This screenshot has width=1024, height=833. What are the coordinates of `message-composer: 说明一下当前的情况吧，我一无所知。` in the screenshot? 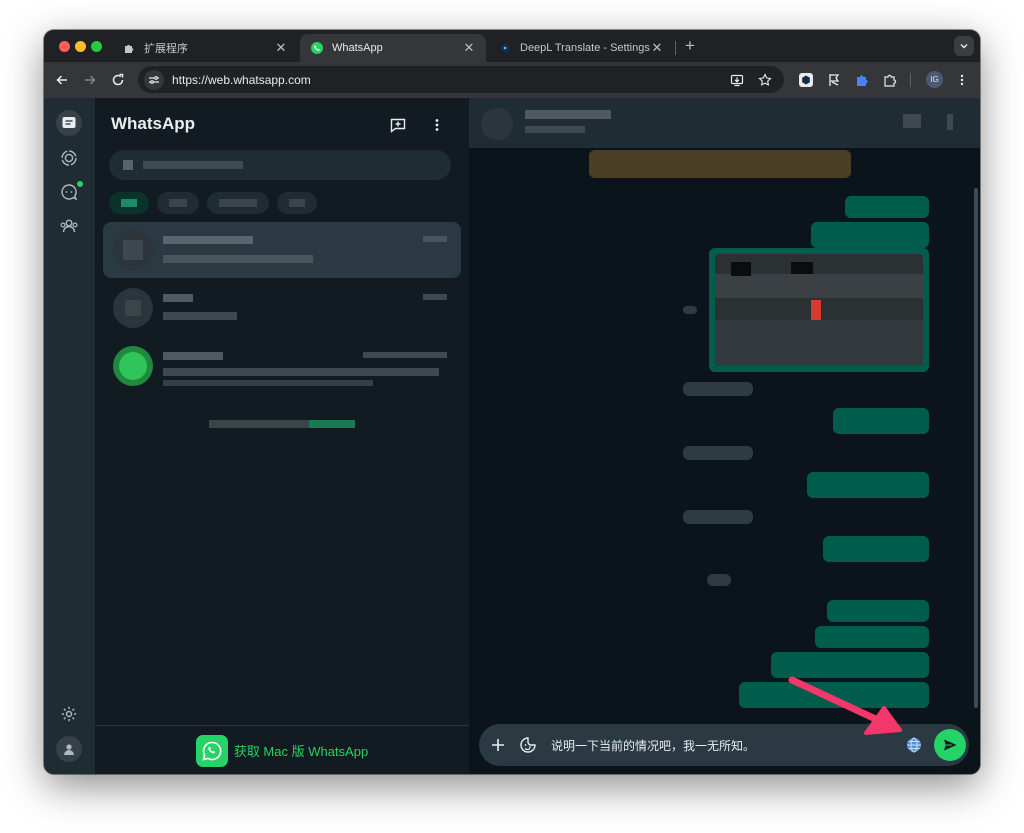 It's located at (724, 745).